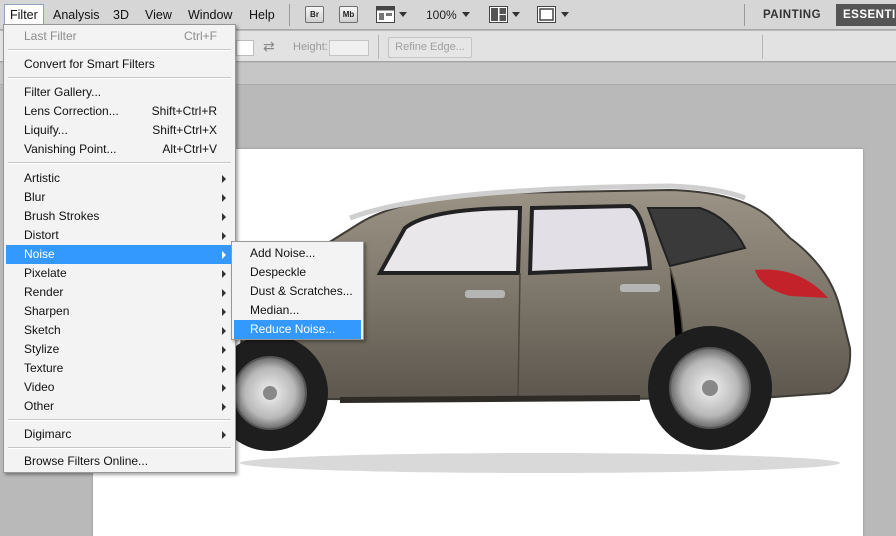 Image resolution: width=896 pixels, height=536 pixels. Describe the element at coordinates (262, 15) in the screenshot. I see `menu-help: Help` at that location.